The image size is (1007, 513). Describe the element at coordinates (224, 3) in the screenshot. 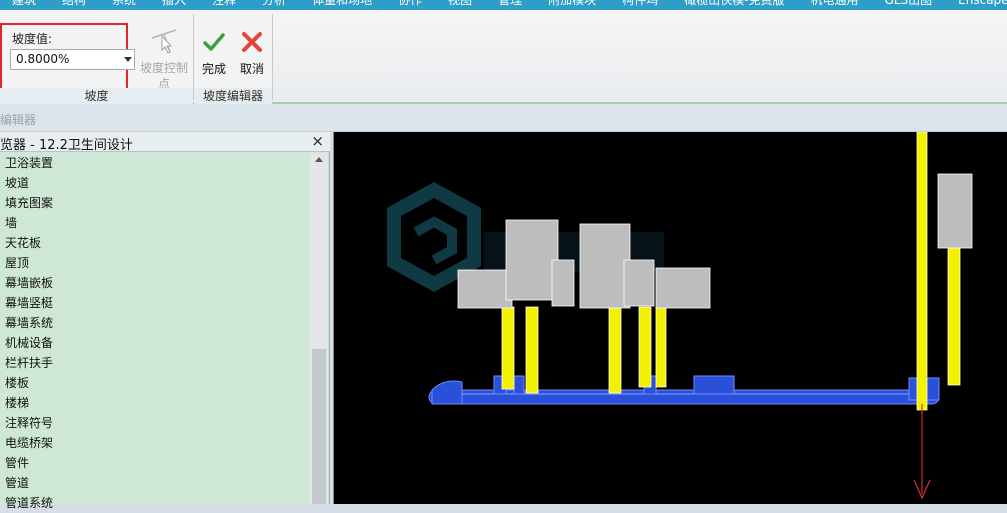

I see `menu-item: 注释` at that location.